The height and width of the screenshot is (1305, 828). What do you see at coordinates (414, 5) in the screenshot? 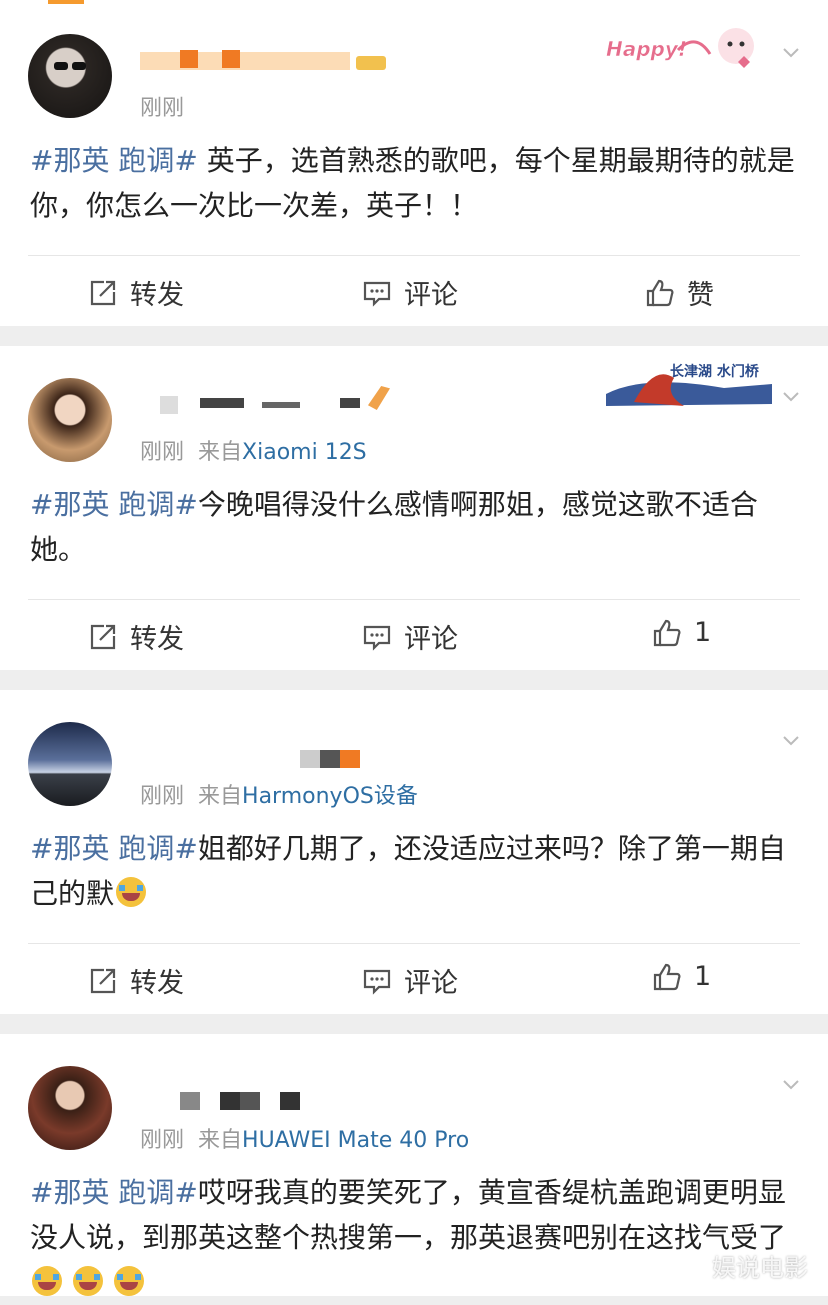
I see `top-strip` at bounding box center [414, 5].